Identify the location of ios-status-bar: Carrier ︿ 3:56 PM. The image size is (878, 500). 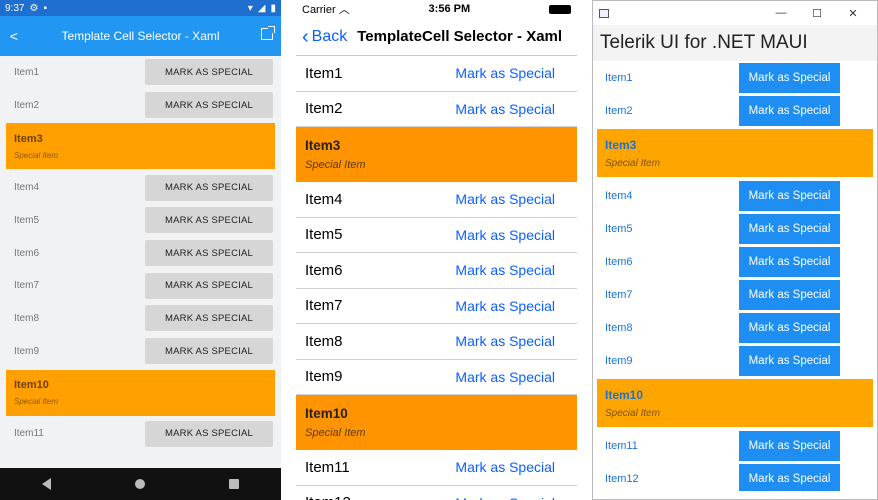
(436, 9).